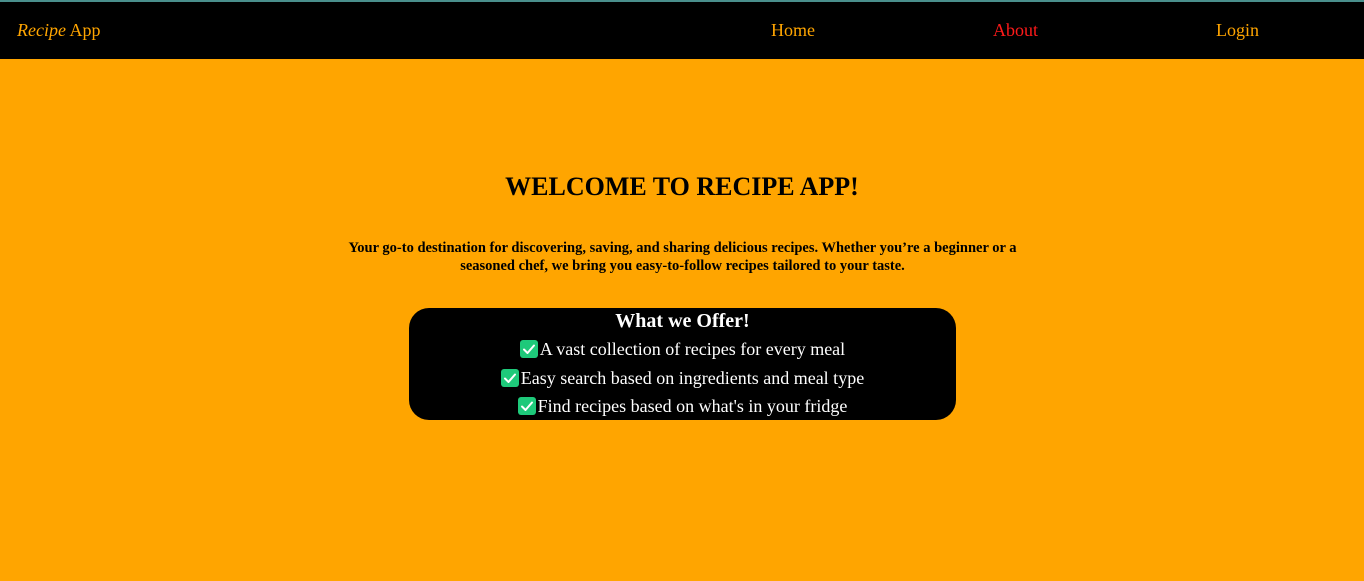  What do you see at coordinates (83, 30) in the screenshot?
I see `brand-text: App` at bounding box center [83, 30].